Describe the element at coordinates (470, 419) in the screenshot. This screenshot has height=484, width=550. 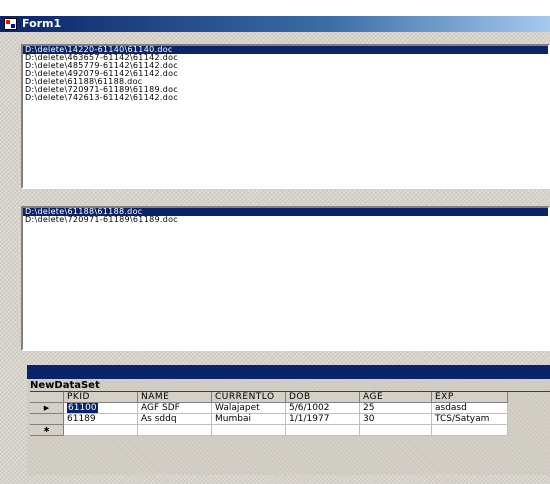
I see `table-cell: TCS/Satyam` at that location.